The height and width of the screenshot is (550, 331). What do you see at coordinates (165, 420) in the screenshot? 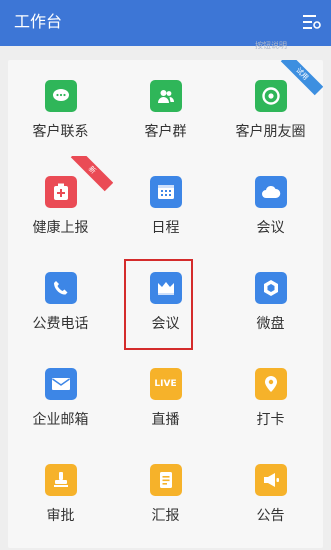
I see `app-tile-label: 直播` at bounding box center [165, 420].